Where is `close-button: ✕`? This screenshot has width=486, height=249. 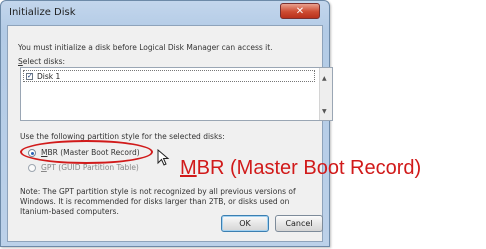 close-button: ✕ is located at coordinates (300, 11).